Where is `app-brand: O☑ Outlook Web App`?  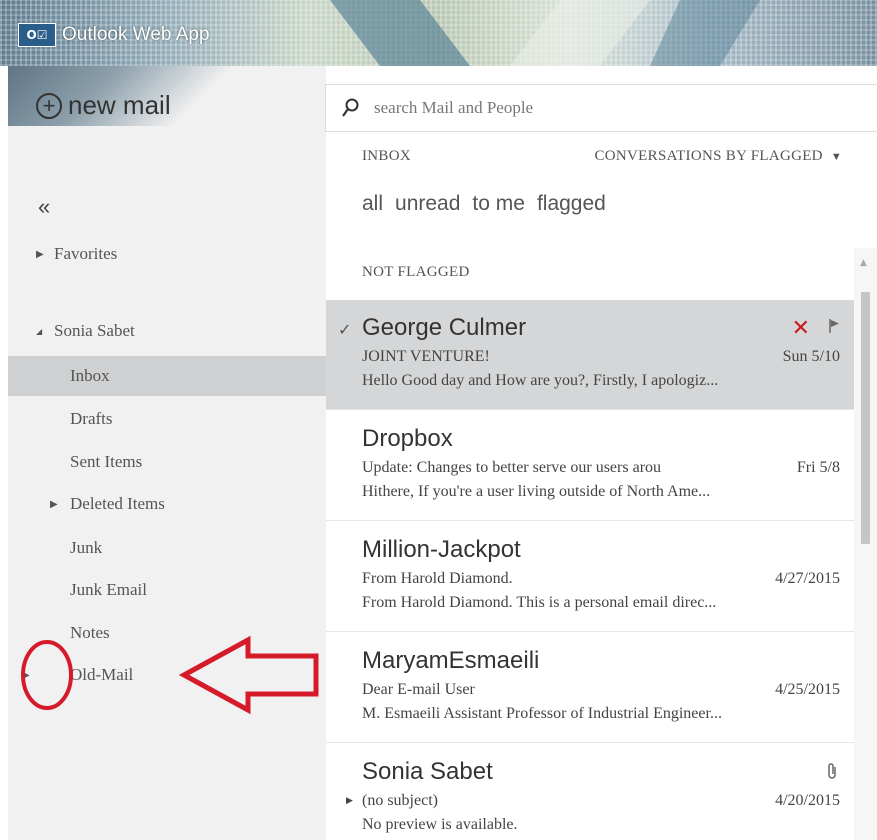 app-brand: O☑ Outlook Web App is located at coordinates (114, 35).